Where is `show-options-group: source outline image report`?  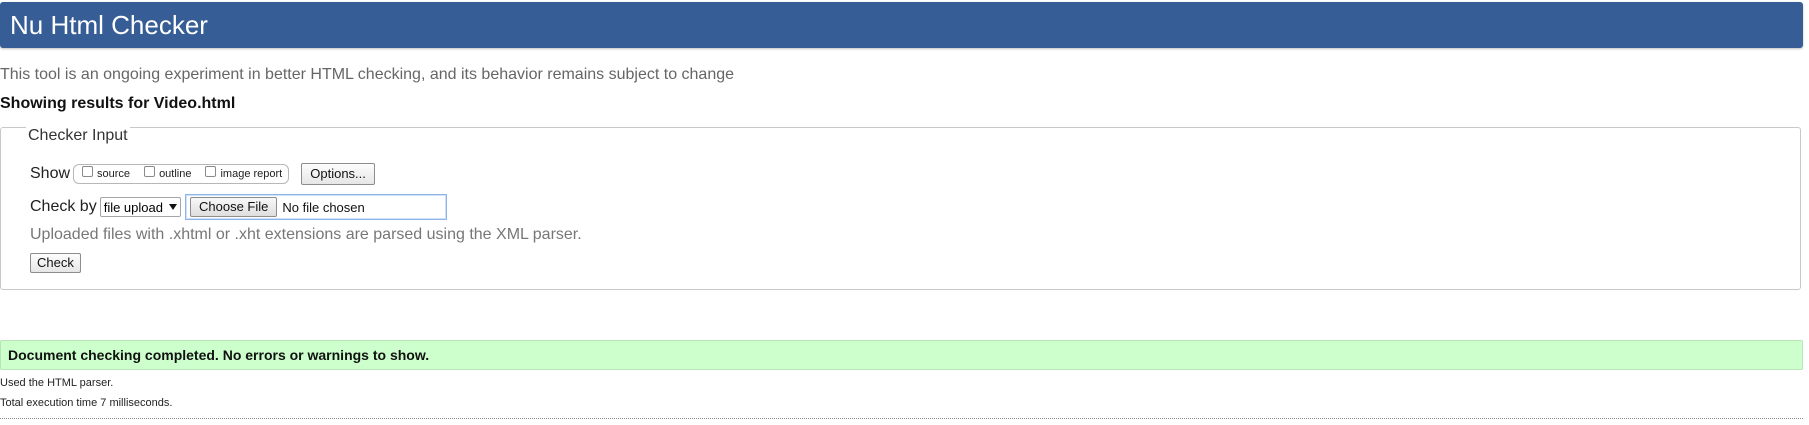
show-options-group: source outline image report is located at coordinates (181, 174).